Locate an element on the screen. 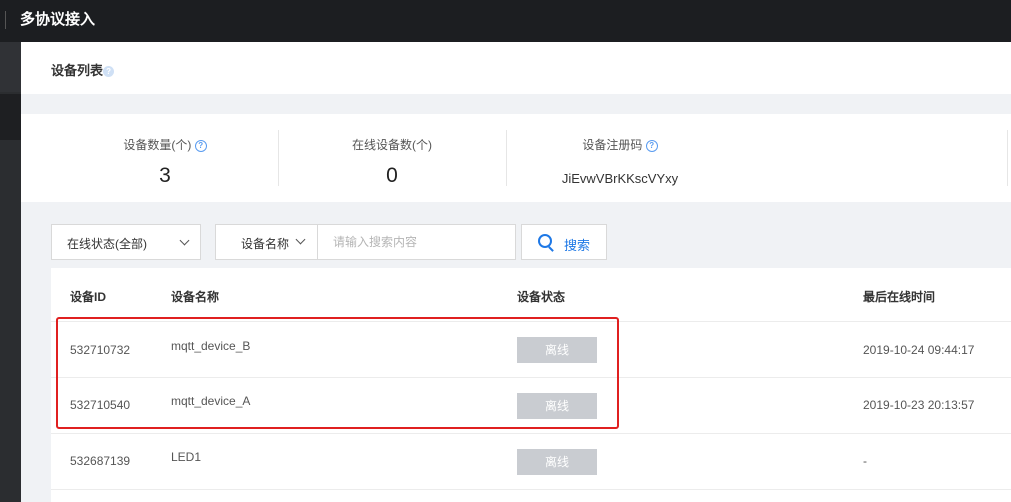  last-online-time: 2019-10-24 09:44:17 is located at coordinates (919, 350).